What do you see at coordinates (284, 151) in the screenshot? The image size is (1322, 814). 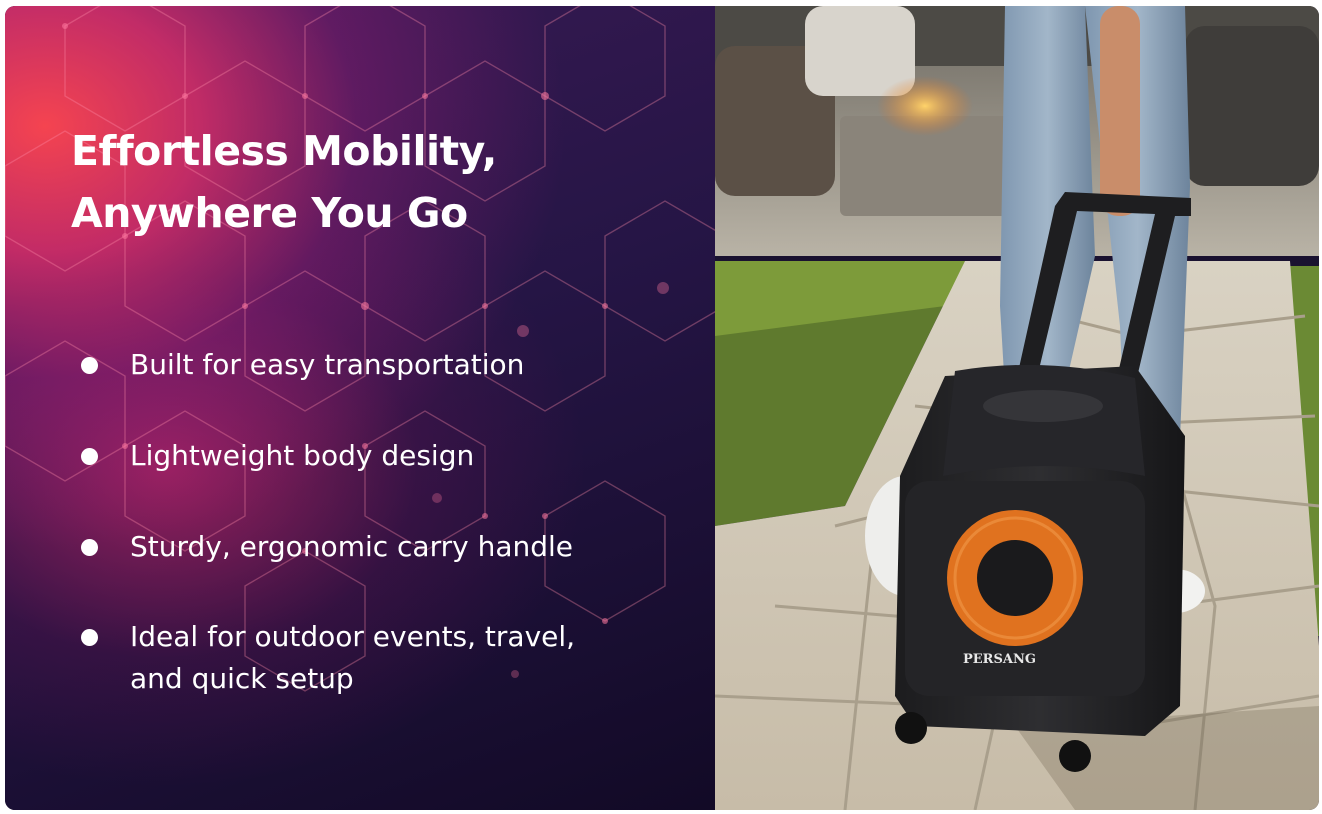 I see `headline-line-1: Effortless Mobility,` at bounding box center [284, 151].